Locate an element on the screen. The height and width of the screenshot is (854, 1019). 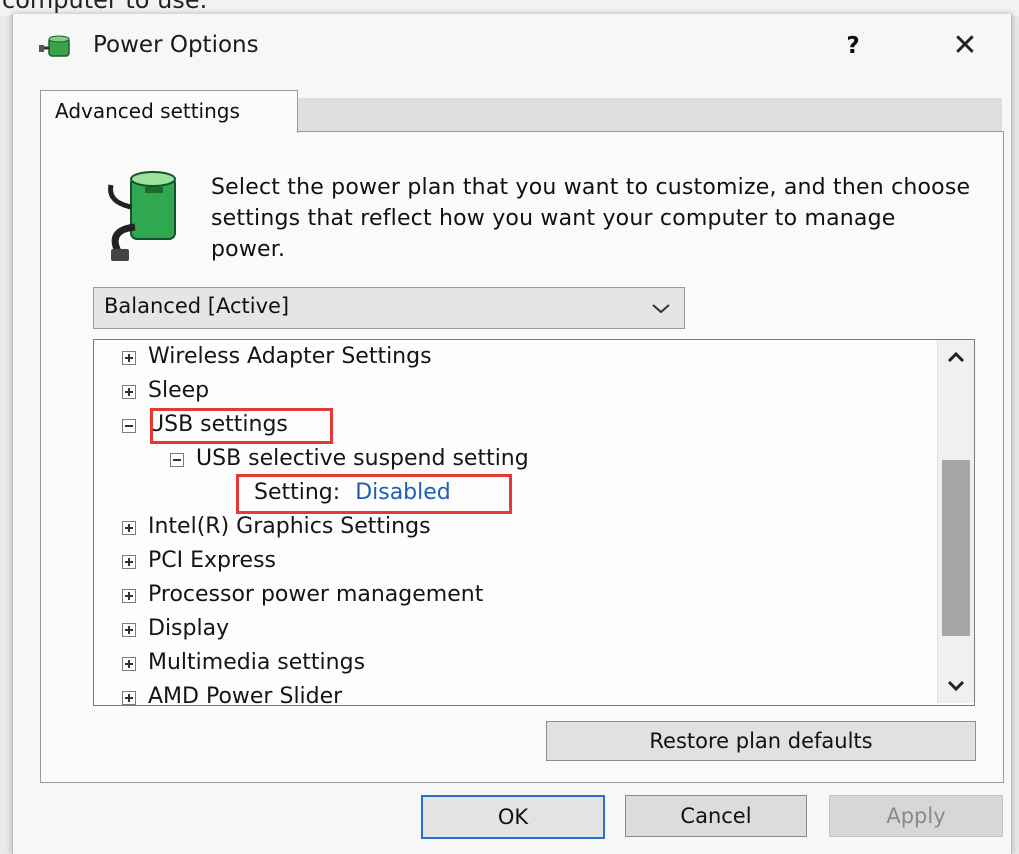
tree-item-usb-selective-suspend: USB selective suspend setting is located at coordinates (349, 459).